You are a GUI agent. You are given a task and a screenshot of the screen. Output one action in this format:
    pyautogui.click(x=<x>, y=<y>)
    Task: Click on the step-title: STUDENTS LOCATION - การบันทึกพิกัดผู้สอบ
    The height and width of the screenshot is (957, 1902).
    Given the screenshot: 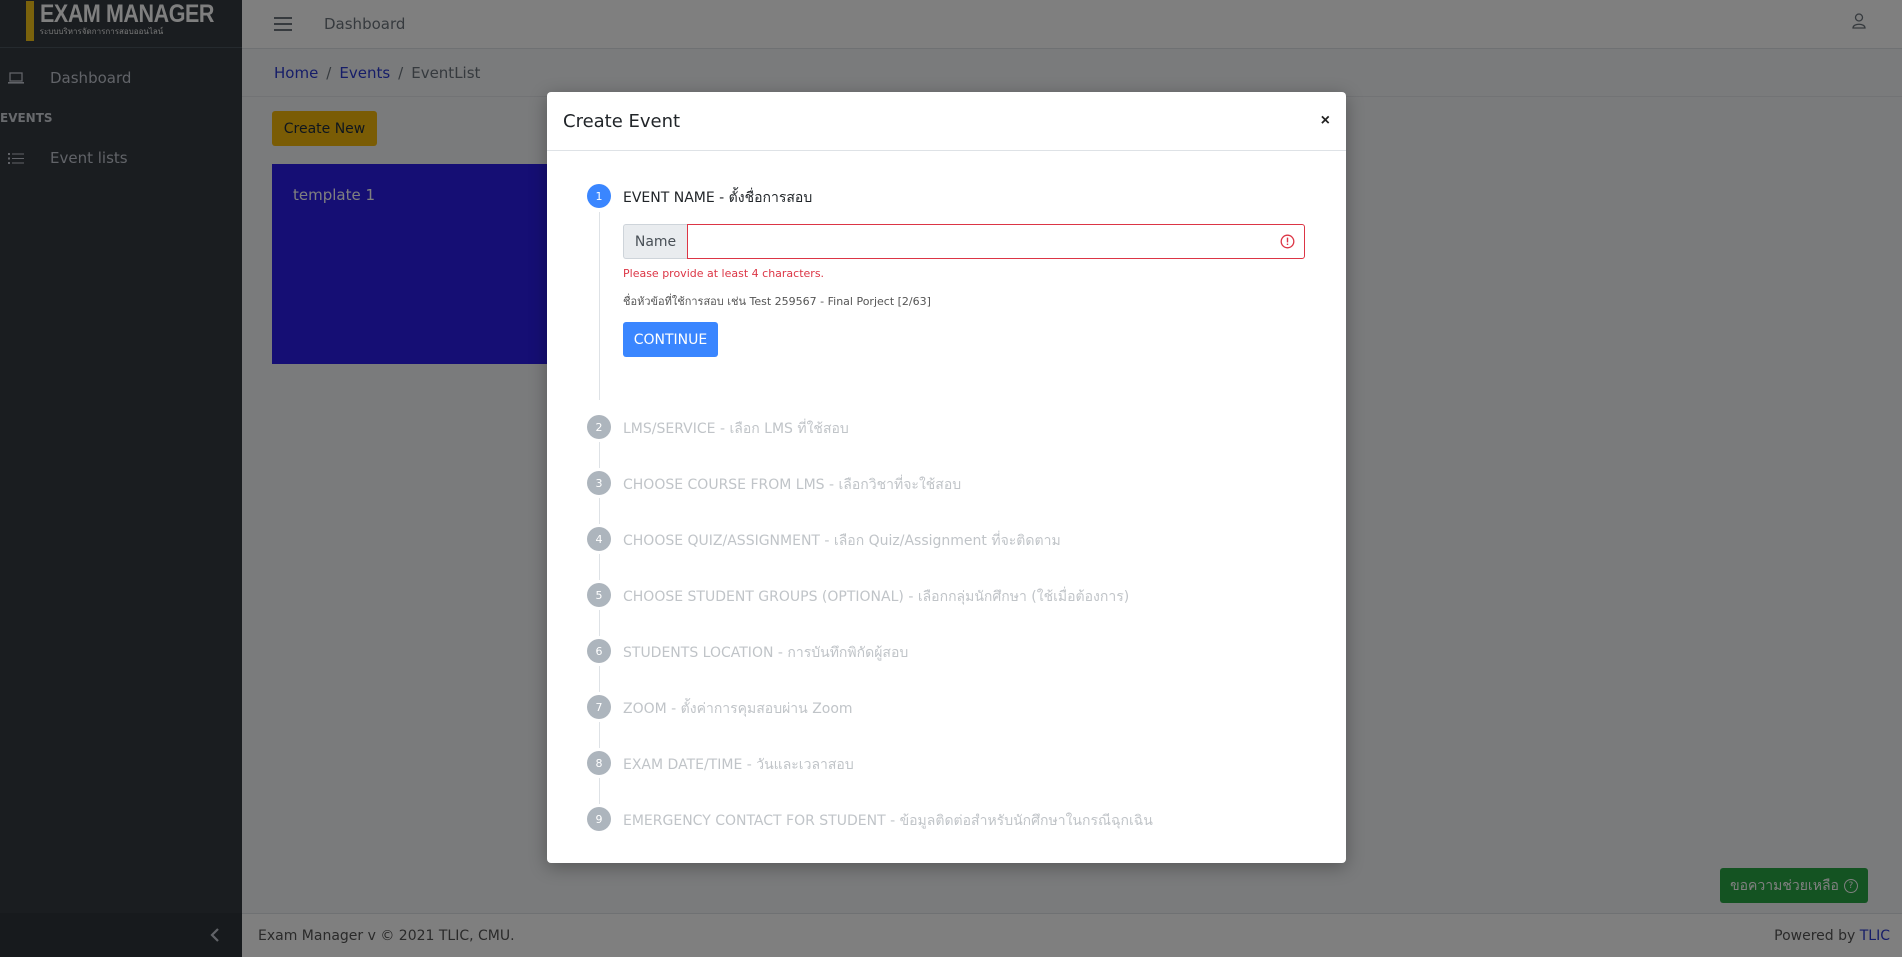 What is the action you would take?
    pyautogui.click(x=765, y=653)
    